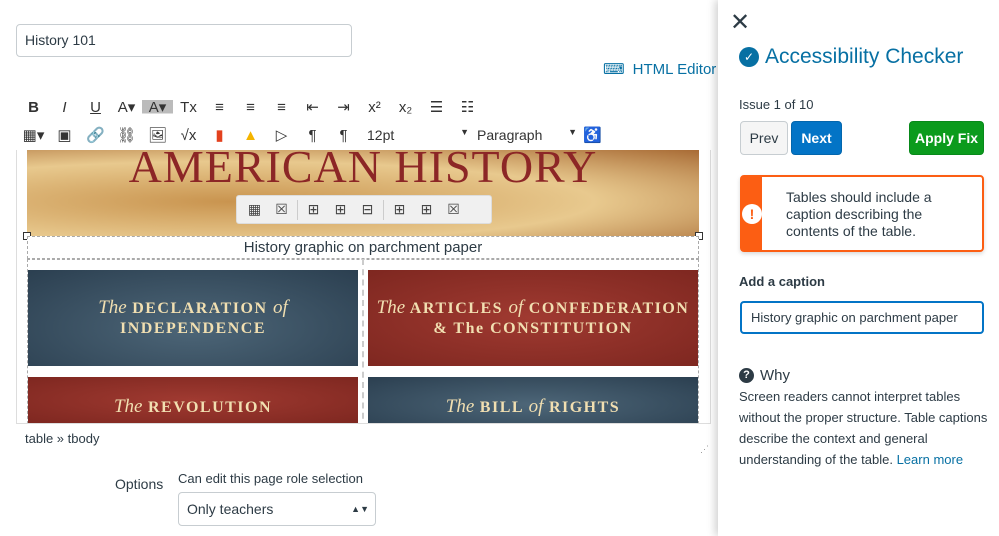  I want to click on delete-column-icon: ☒, so click(453, 209).